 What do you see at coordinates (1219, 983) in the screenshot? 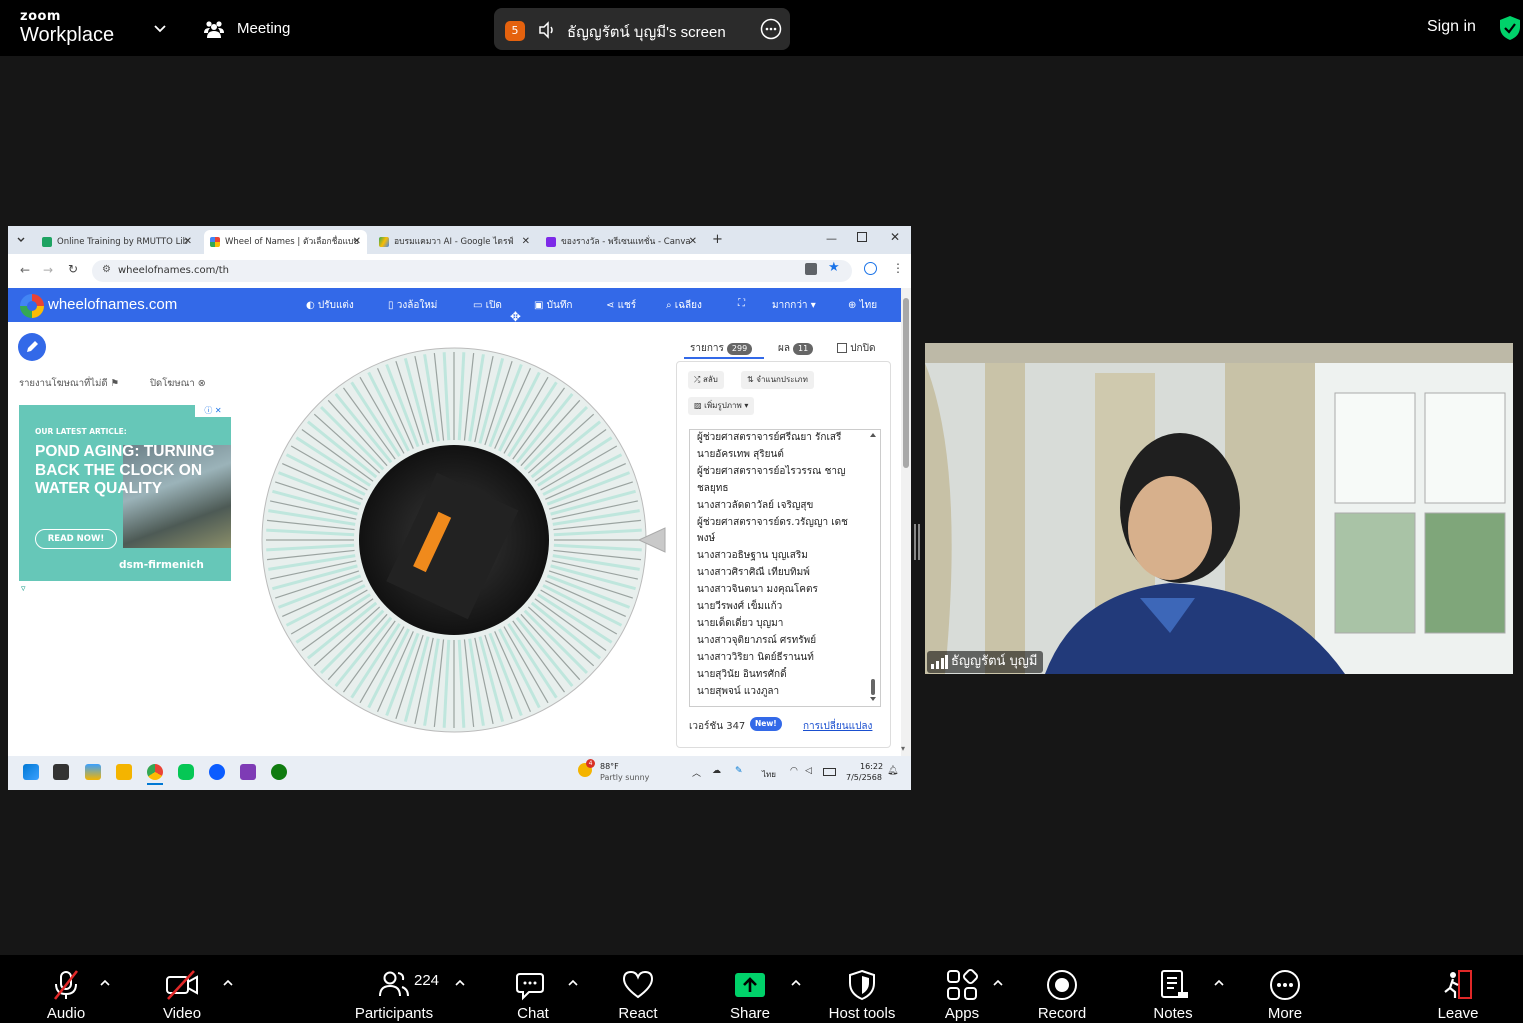
I see `notes-options-caret-icon` at bounding box center [1219, 983].